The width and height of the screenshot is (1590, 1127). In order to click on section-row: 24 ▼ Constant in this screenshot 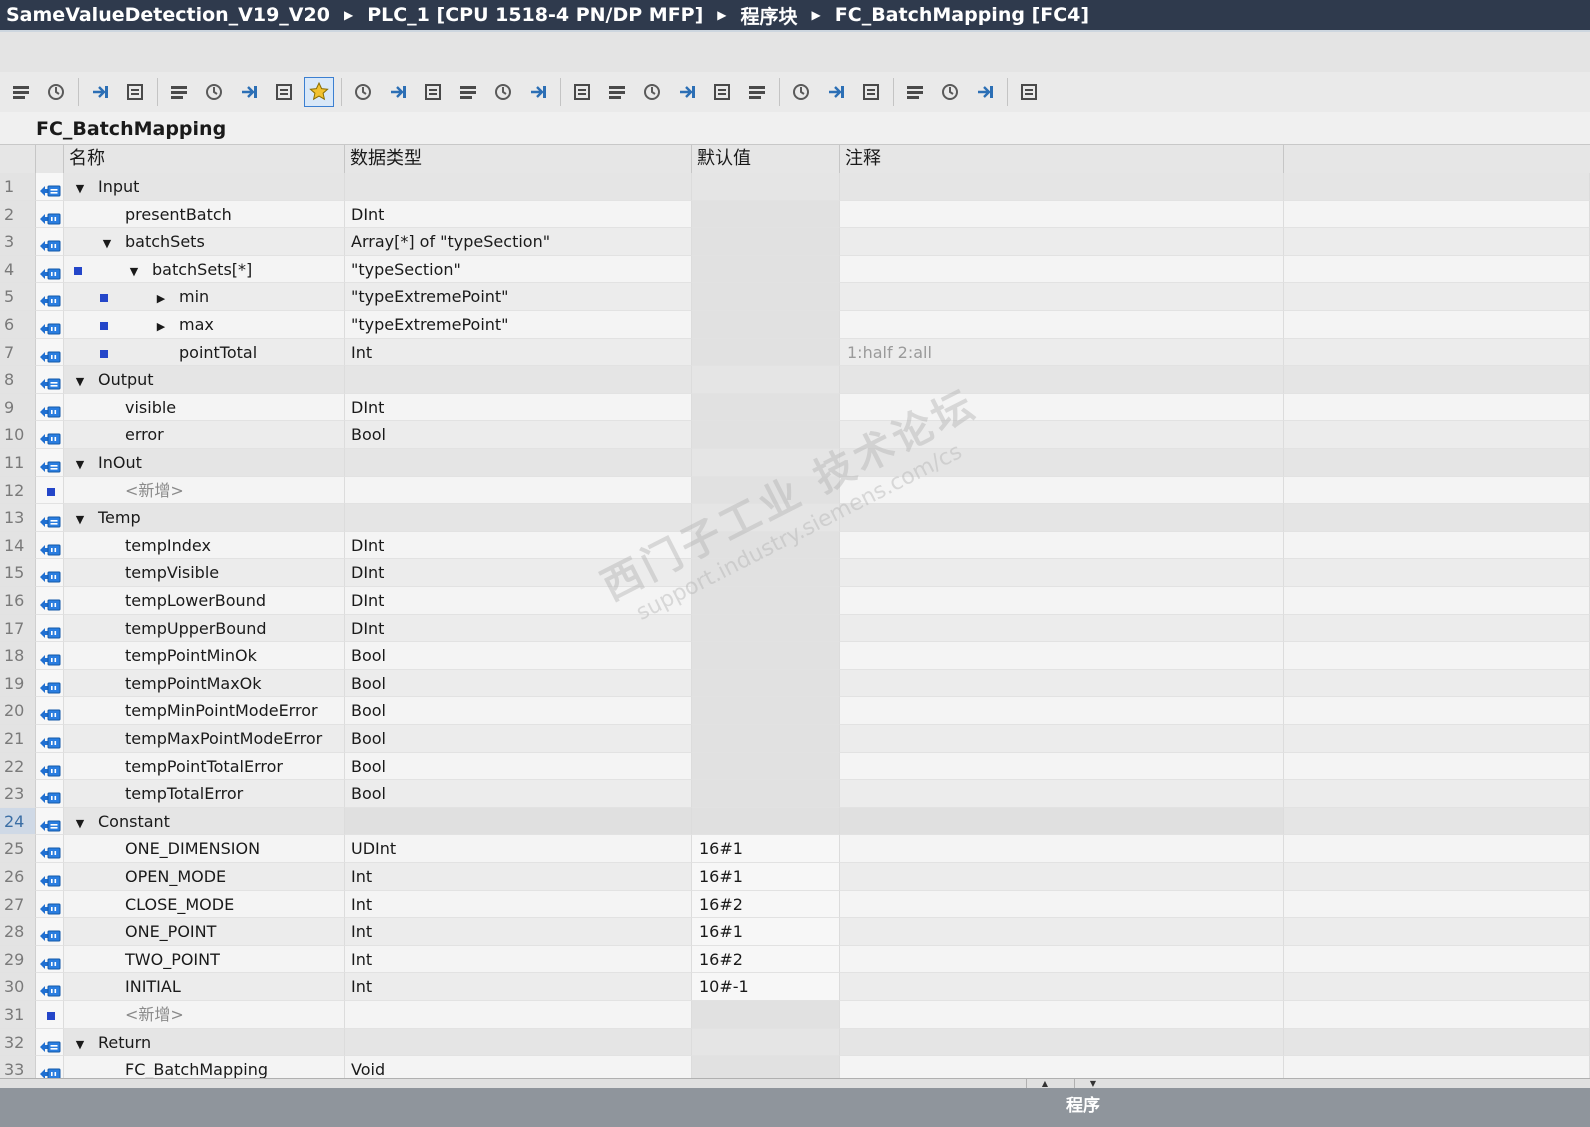, I will do `click(795, 821)`.